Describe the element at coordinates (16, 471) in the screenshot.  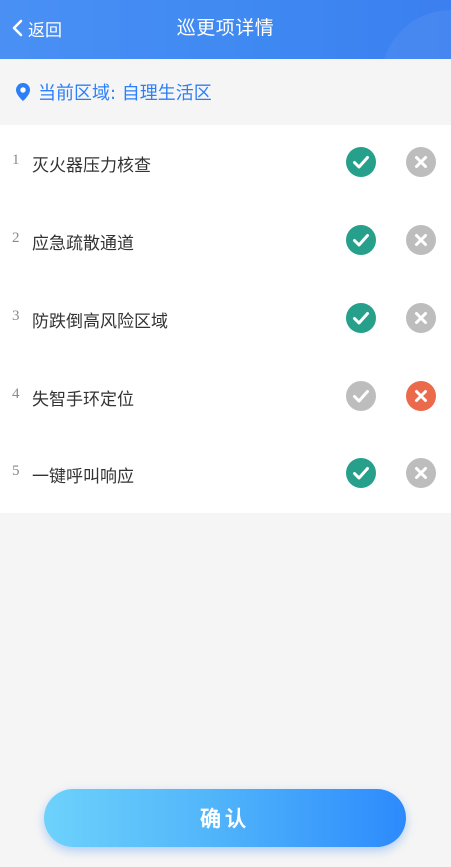
I see `item-number: 5` at that location.